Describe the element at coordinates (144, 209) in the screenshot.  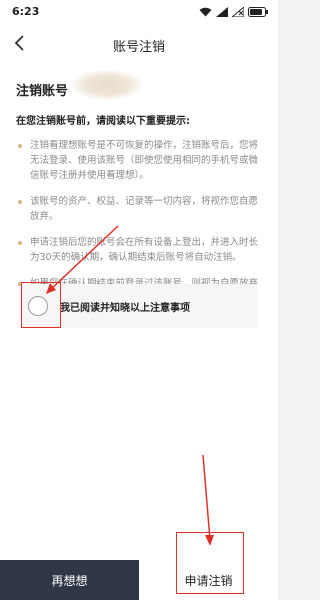
I see `notice-text: 该账号的资产、权益、记录等一切内容，将视作您自愿放弃。` at that location.